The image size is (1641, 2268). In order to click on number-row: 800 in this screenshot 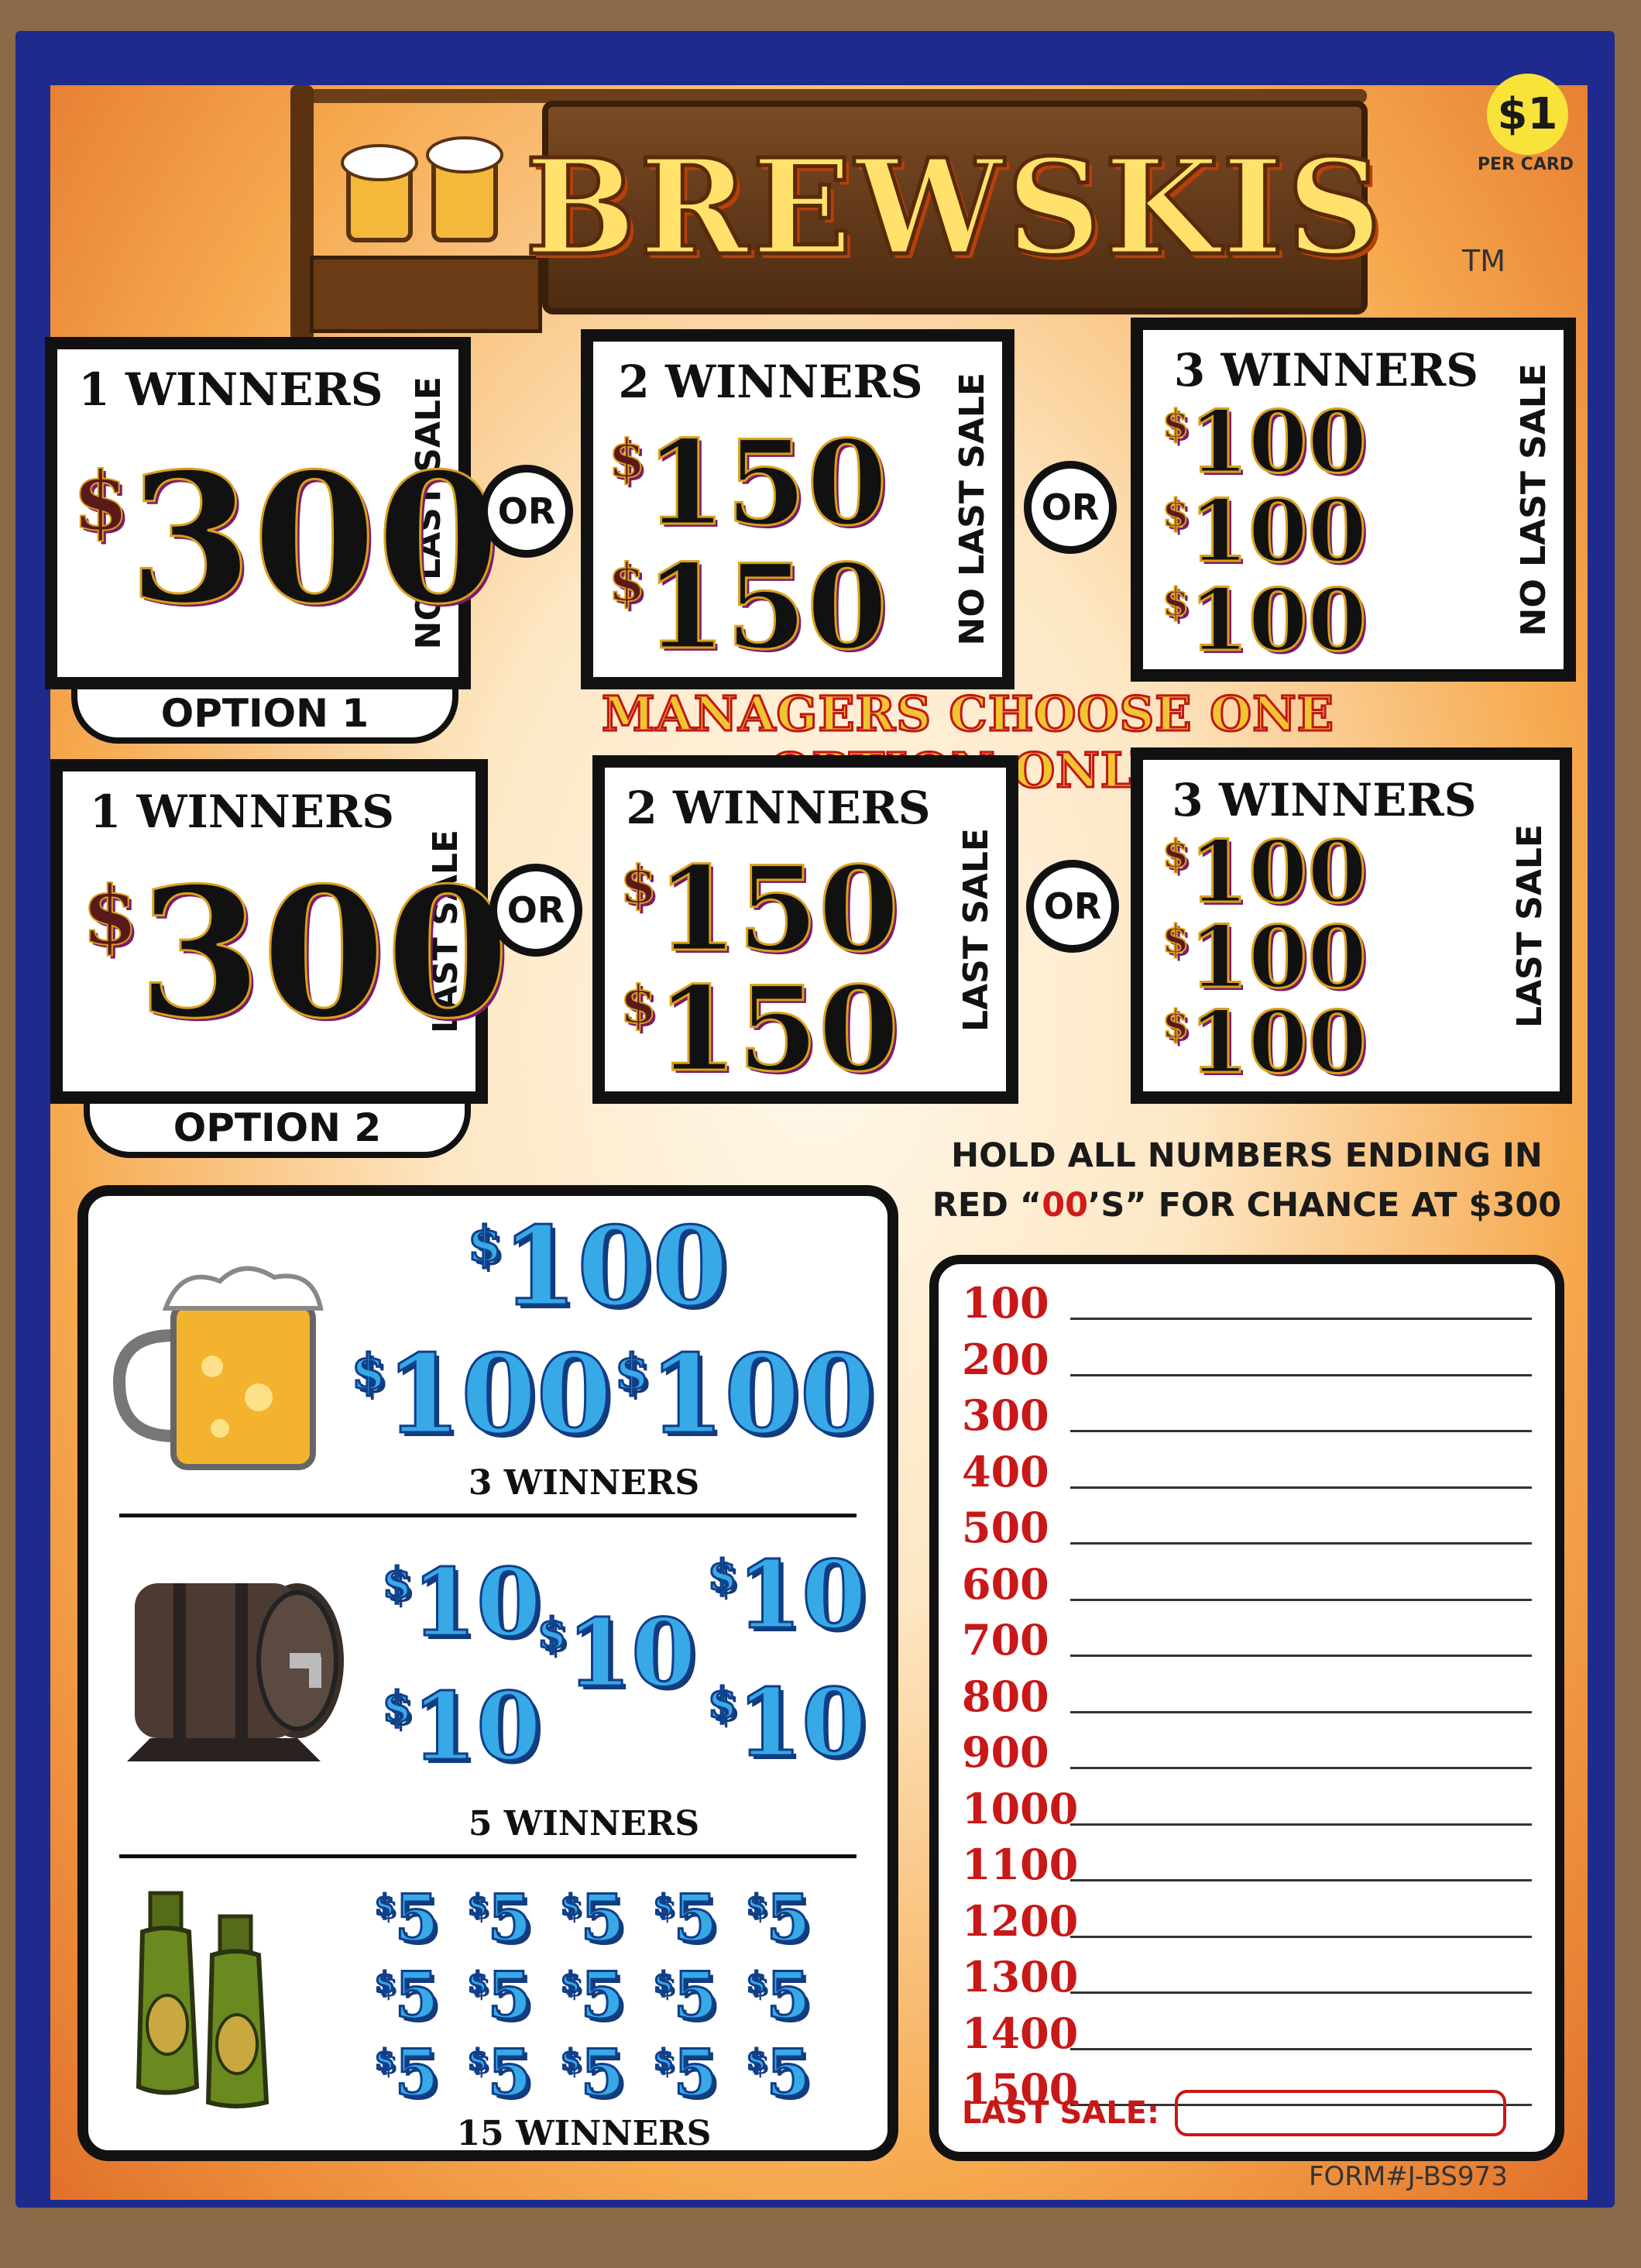, I will do `click(1247, 1693)`.